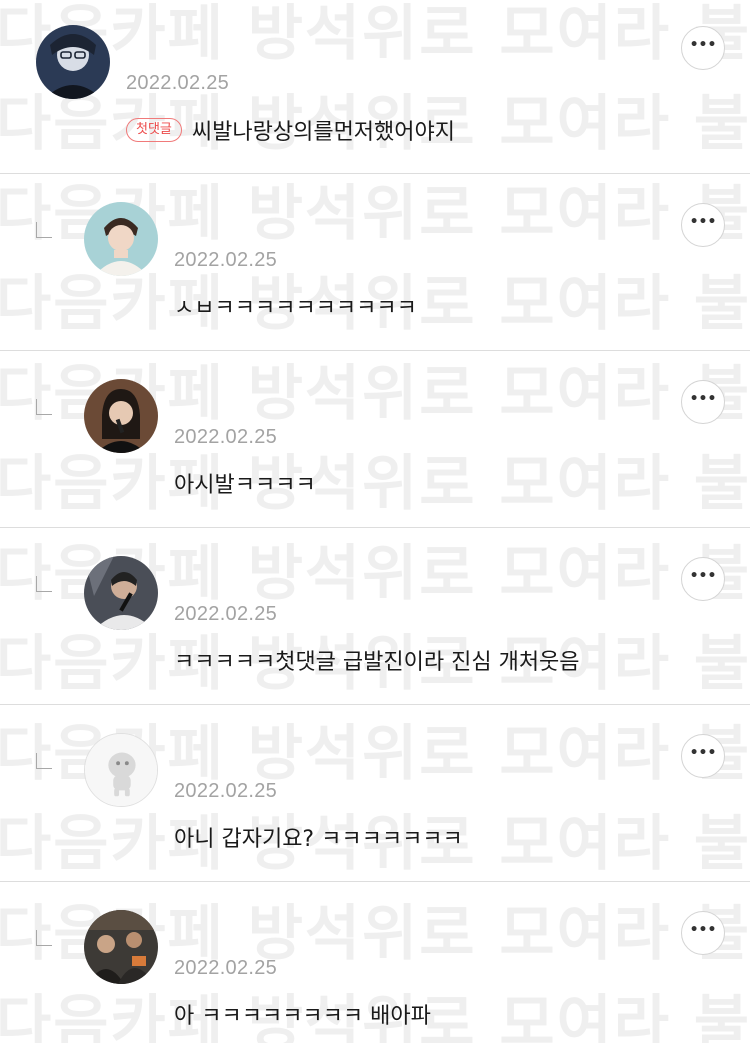  I want to click on comment-body: 아니 갑자기요? ㅋㅋㅋㅋㅋㅋㅋ, so click(318, 837).